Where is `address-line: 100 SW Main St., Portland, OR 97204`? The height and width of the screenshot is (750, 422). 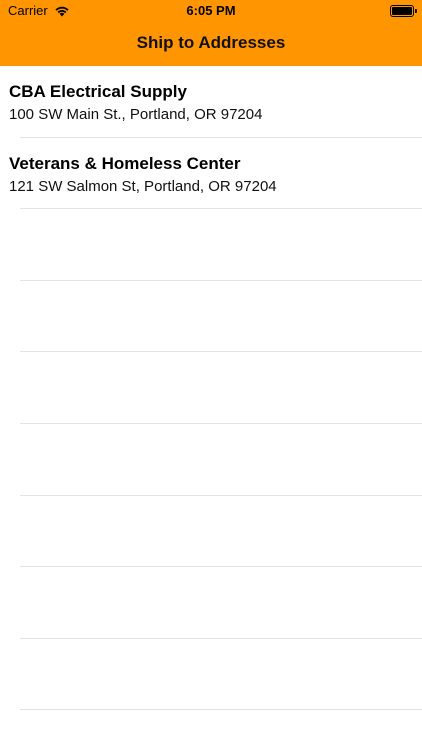 address-line: 100 SW Main St., Portland, OR 97204 is located at coordinates (136, 114).